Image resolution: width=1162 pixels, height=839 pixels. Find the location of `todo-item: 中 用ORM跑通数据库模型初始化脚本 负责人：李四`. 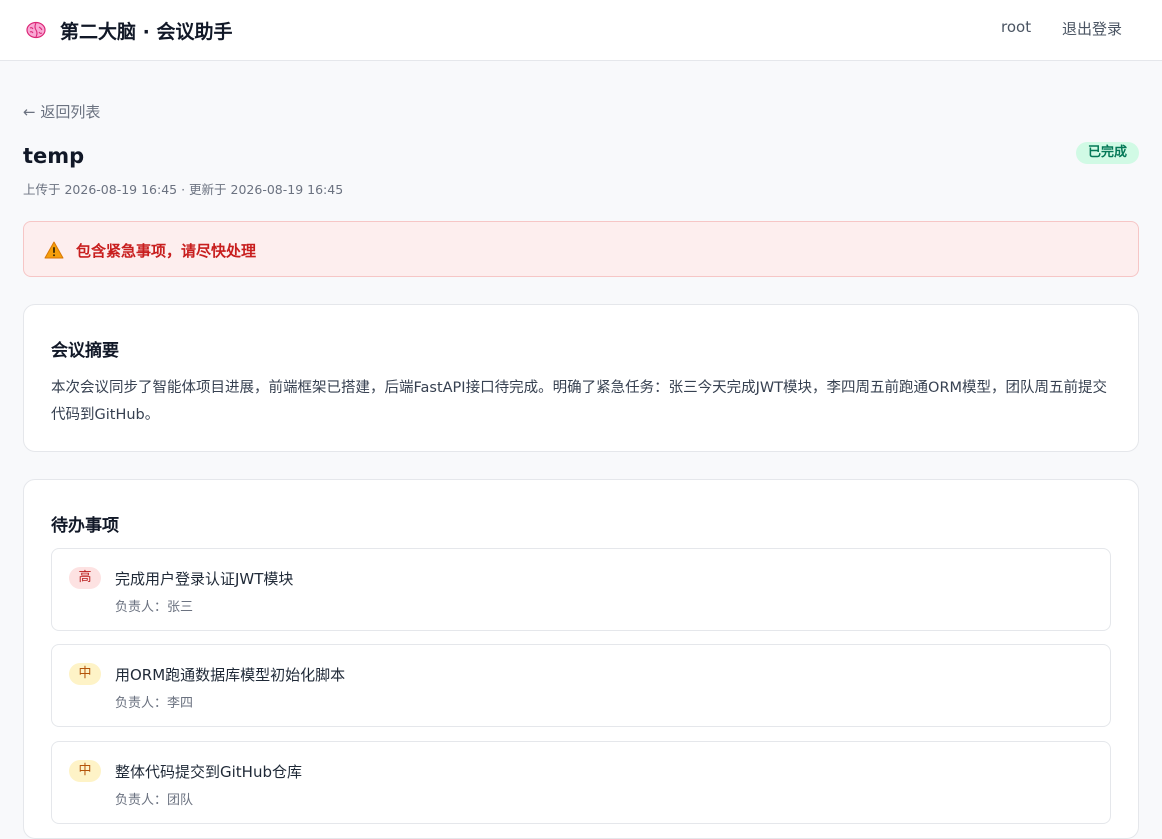

todo-item: 中 用ORM跑通数据库模型初始化脚本 负责人：李四 is located at coordinates (581, 685).